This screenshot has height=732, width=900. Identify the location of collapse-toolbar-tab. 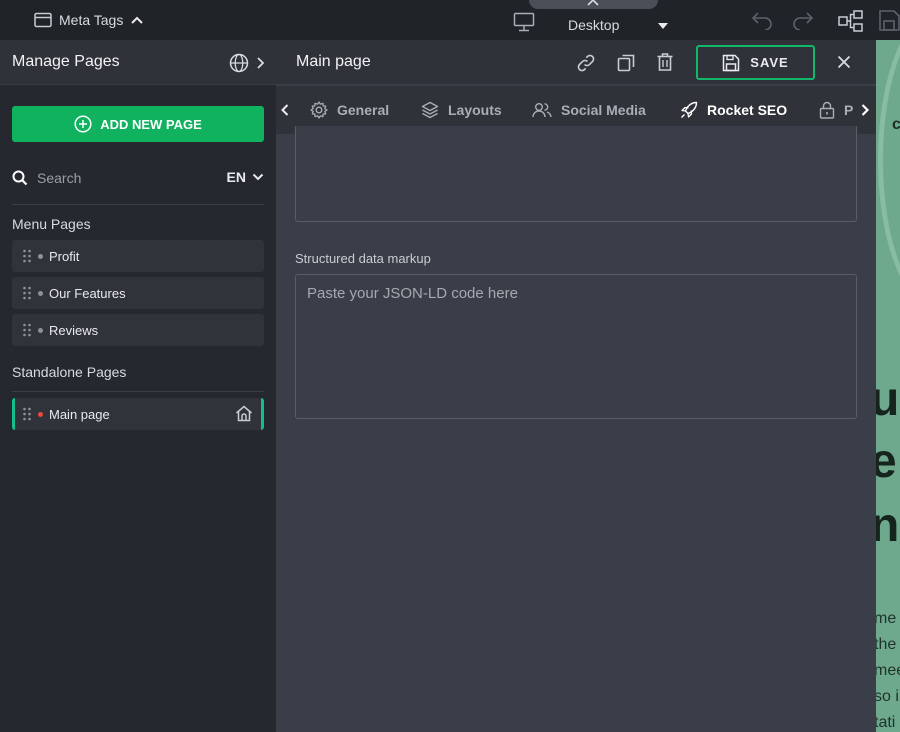
(593, 4).